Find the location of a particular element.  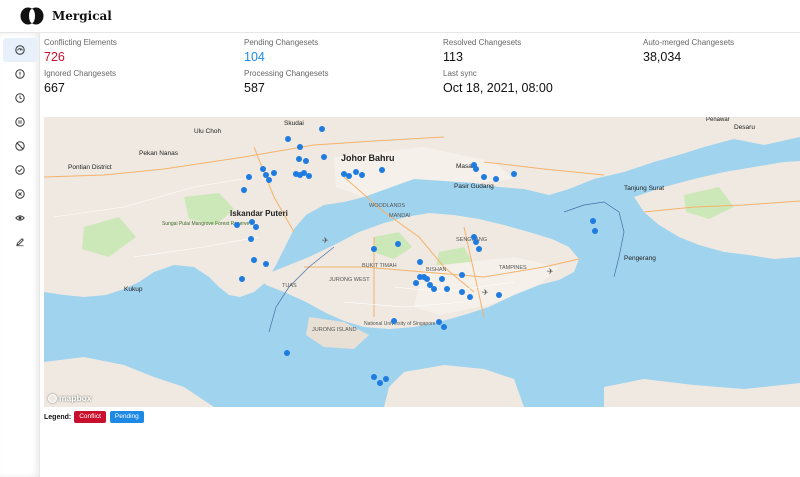

ban-icon is located at coordinates (20, 146).